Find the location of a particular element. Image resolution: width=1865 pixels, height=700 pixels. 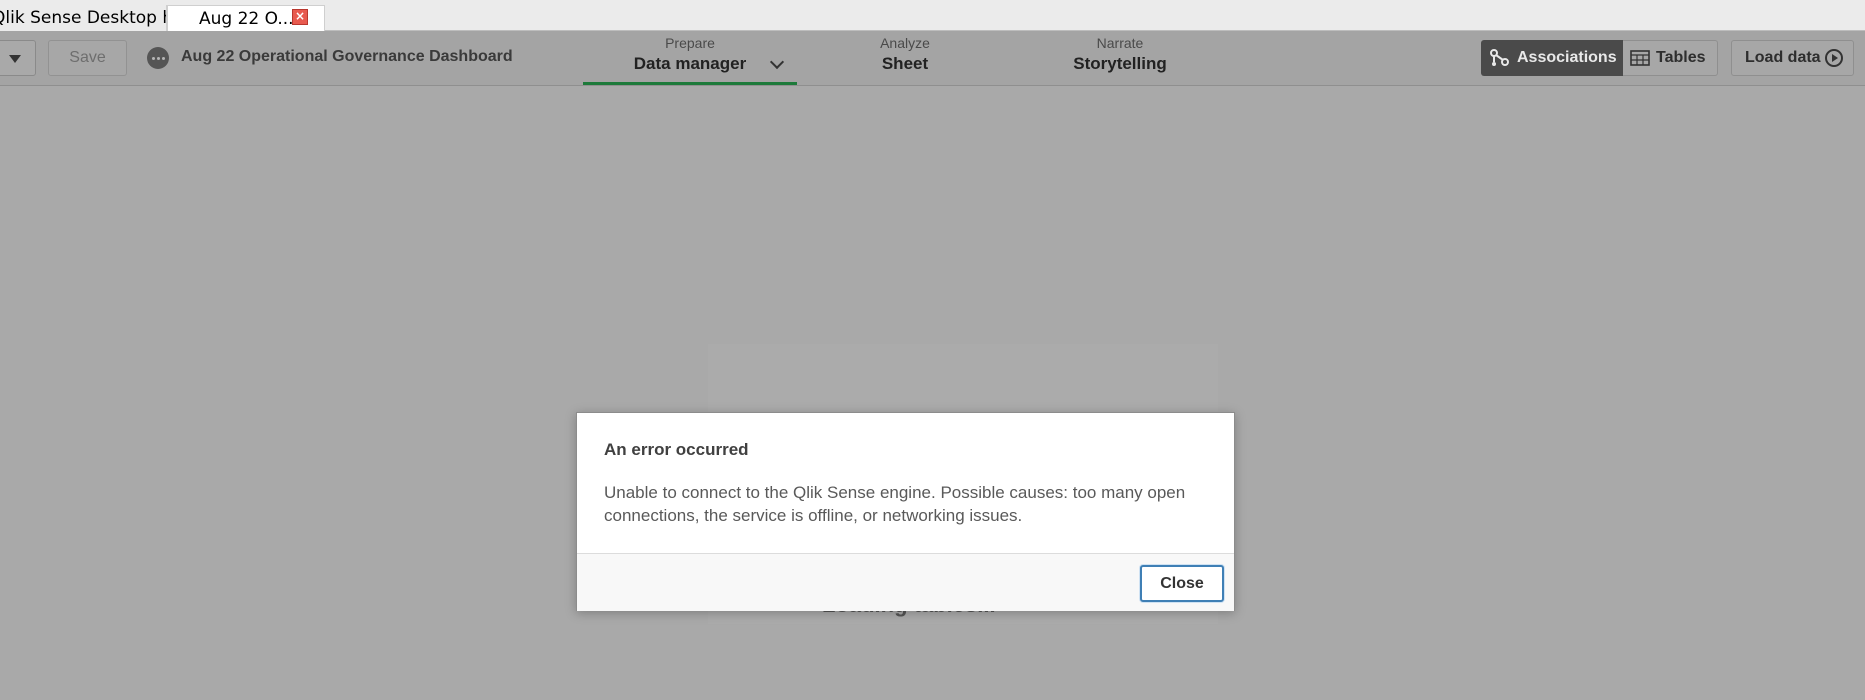

associations-button: Associations is located at coordinates (1552, 58).